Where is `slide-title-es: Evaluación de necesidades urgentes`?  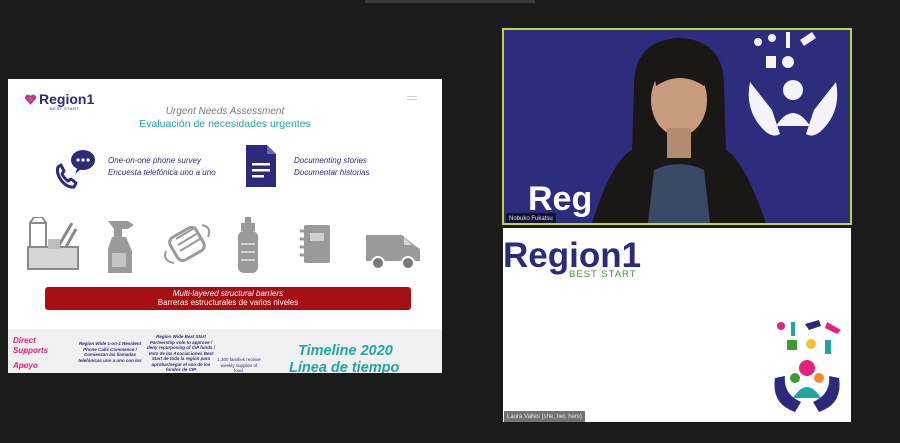
slide-title-es: Evaluación de necesidades urgentes is located at coordinates (225, 124).